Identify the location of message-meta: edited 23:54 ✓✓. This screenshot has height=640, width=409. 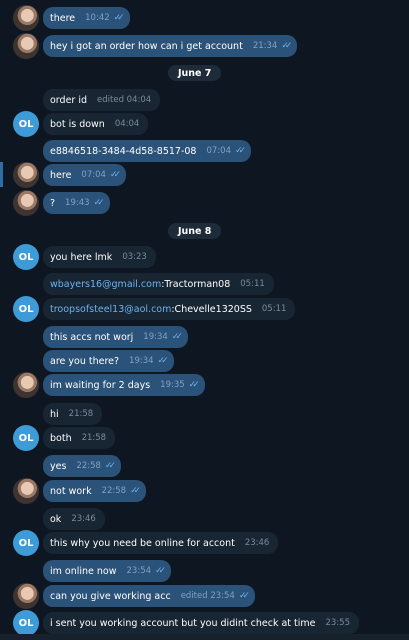
(215, 596).